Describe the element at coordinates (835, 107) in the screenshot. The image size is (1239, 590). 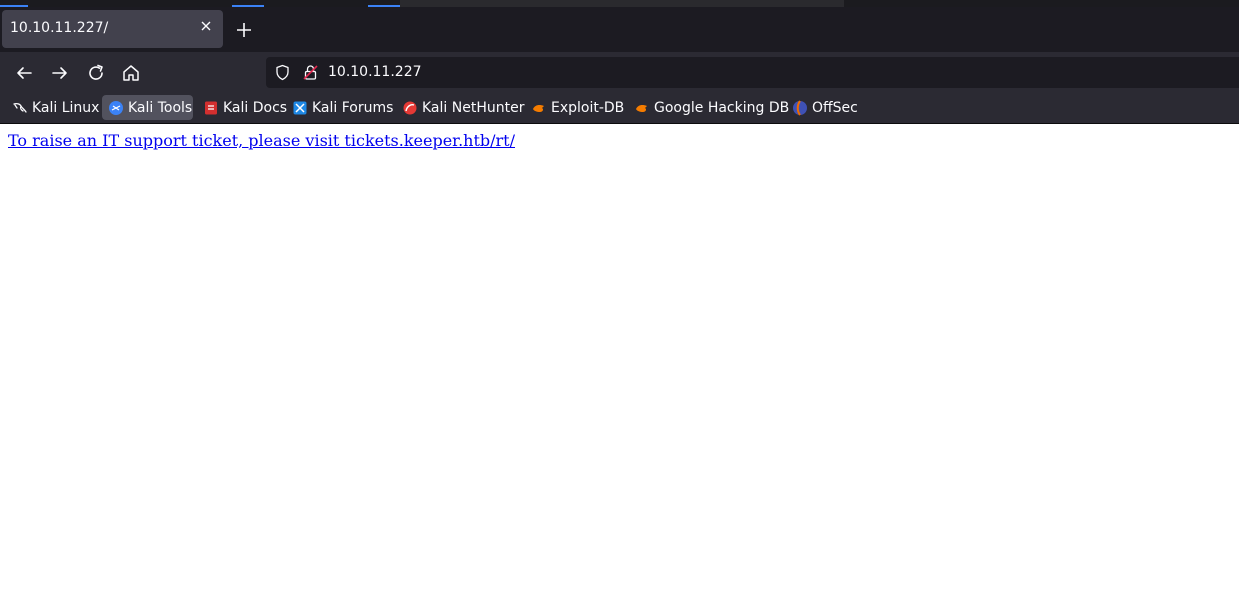
I see `bookmark-label: OffSec` at that location.